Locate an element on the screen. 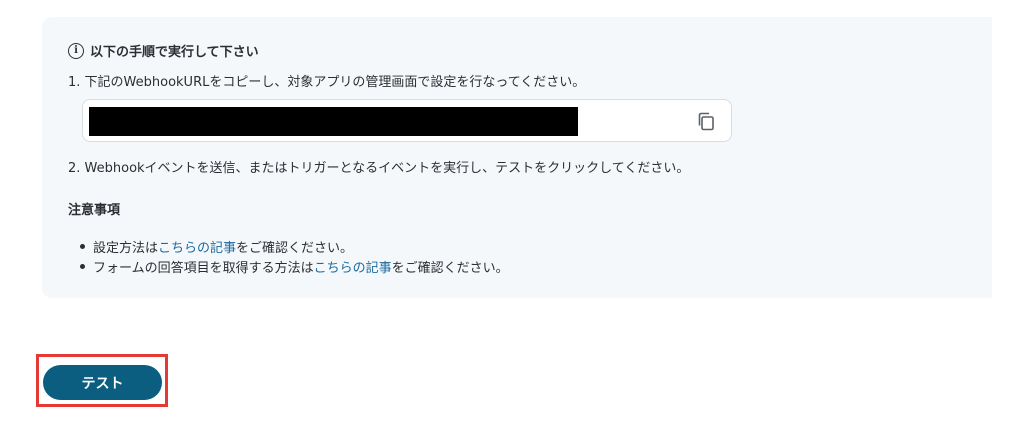 The width and height of the screenshot is (1017, 444). webhook-url-field is located at coordinates (407, 120).